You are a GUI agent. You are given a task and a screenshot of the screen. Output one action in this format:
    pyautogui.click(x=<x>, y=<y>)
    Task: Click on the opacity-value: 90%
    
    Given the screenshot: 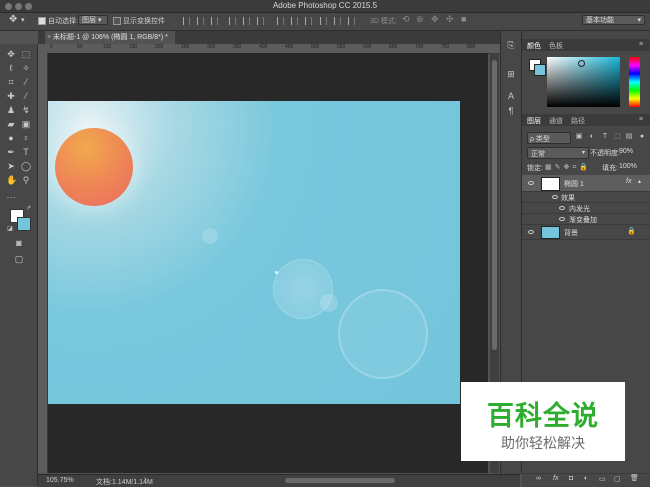 What is the action you would take?
    pyautogui.click(x=626, y=151)
    